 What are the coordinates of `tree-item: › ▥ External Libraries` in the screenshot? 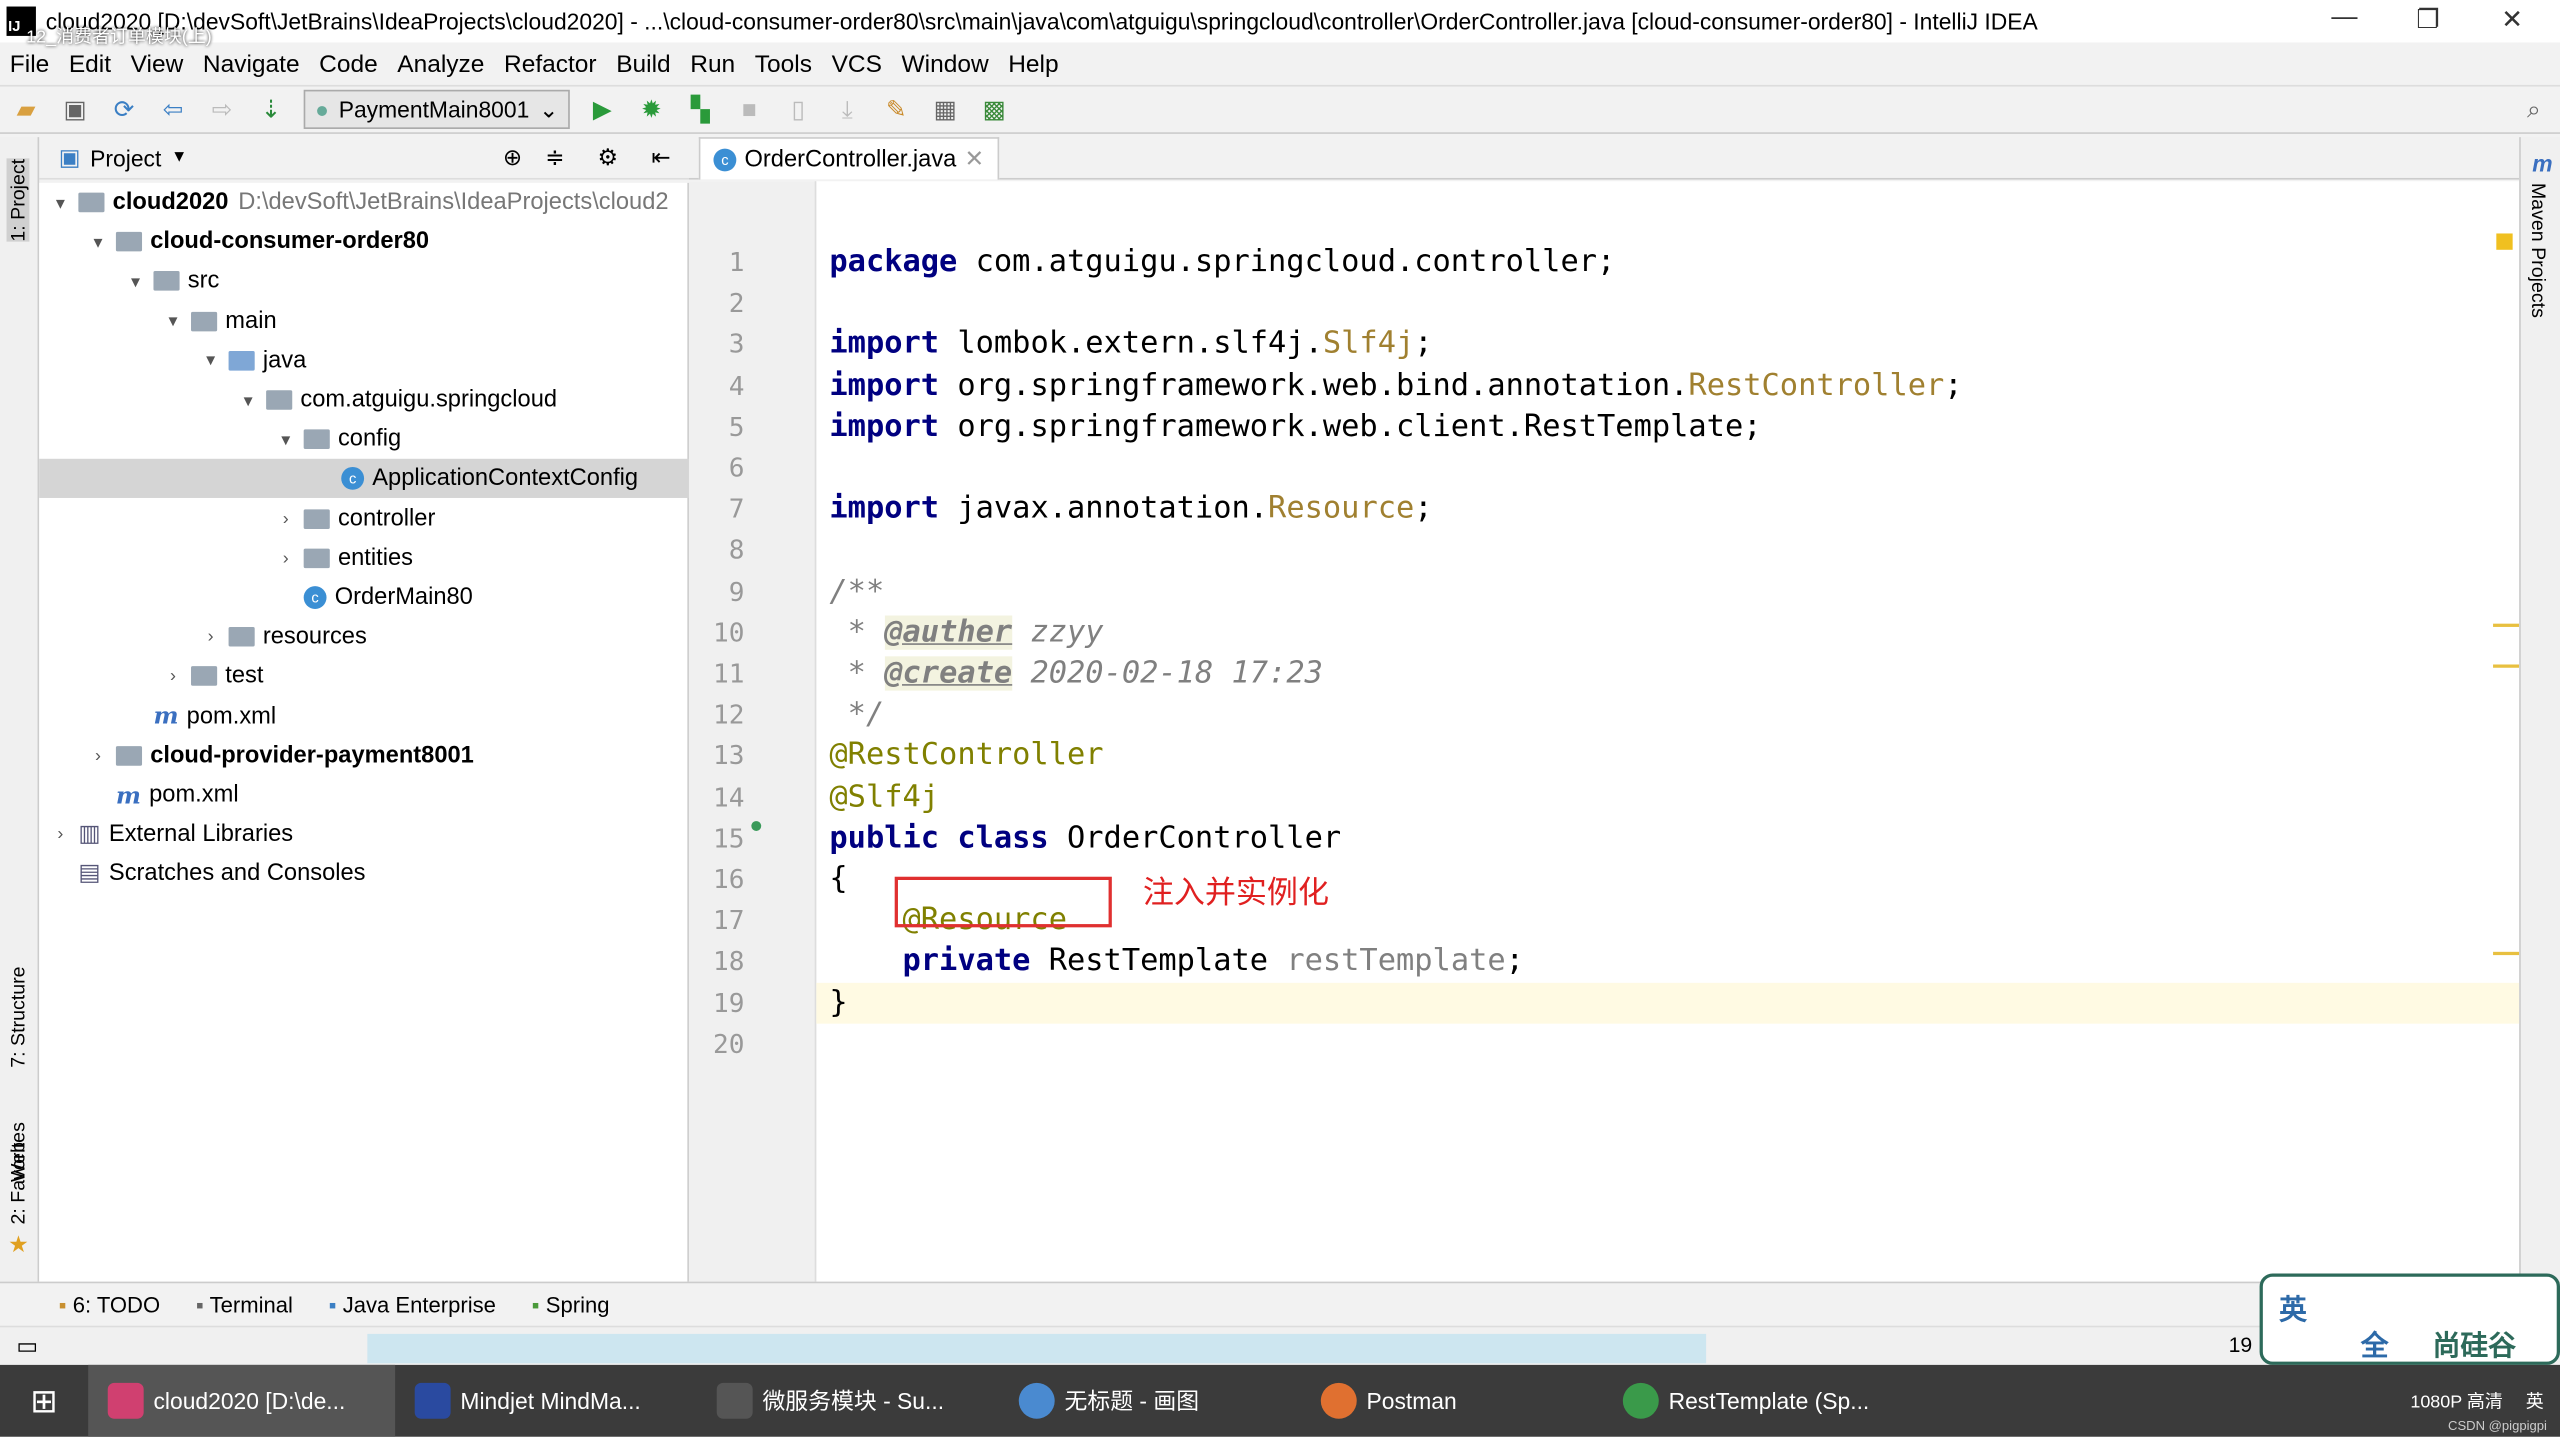 It's located at (364, 834).